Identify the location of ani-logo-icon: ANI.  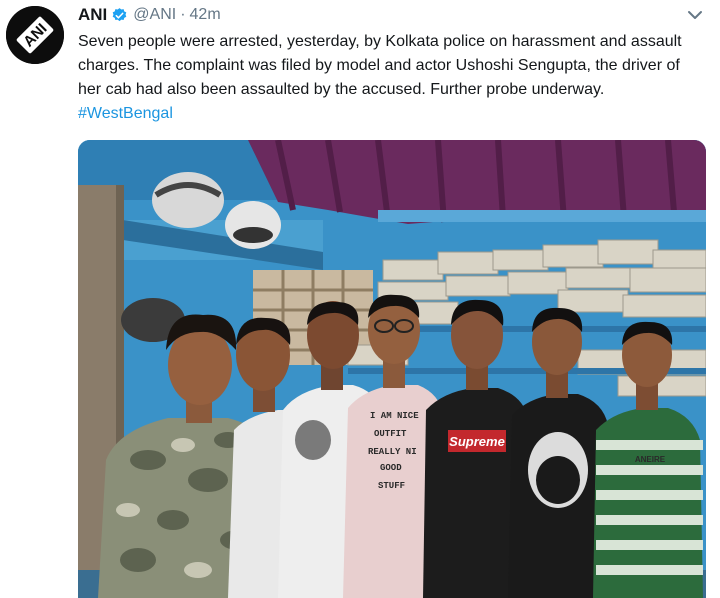
(35, 35).